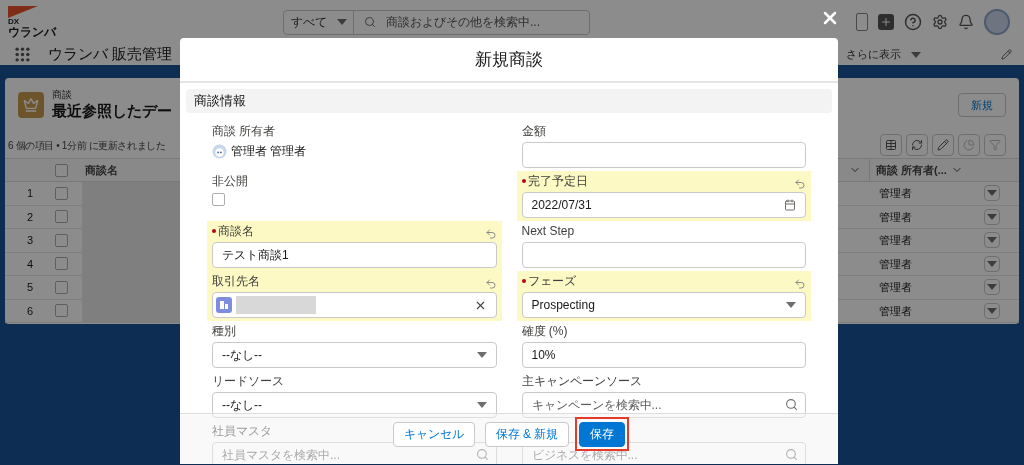 This screenshot has width=1024, height=465. Describe the element at coordinates (219, 151) in the screenshot. I see `avatar-icon` at that location.